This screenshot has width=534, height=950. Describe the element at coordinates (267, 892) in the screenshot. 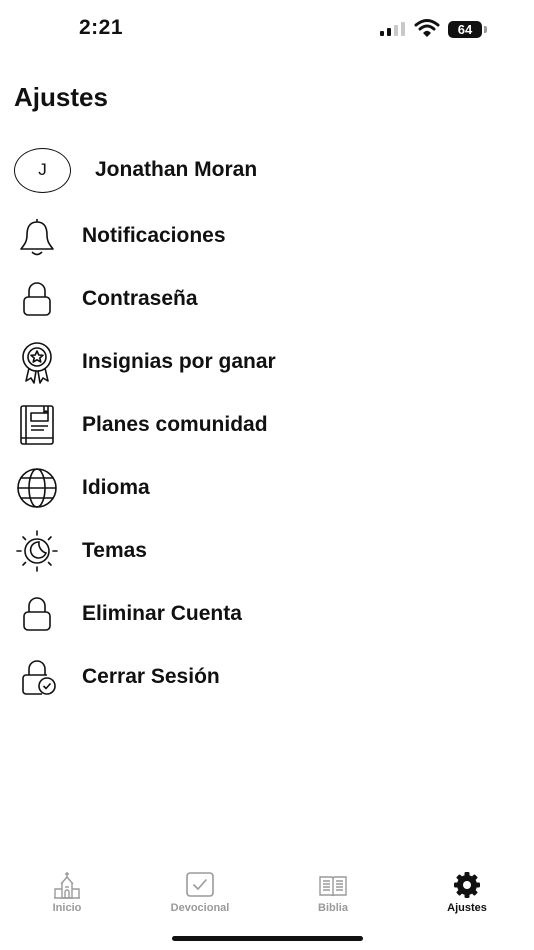

I see `tab-bar: Inicio Devocional Biblia Ajustes` at that location.